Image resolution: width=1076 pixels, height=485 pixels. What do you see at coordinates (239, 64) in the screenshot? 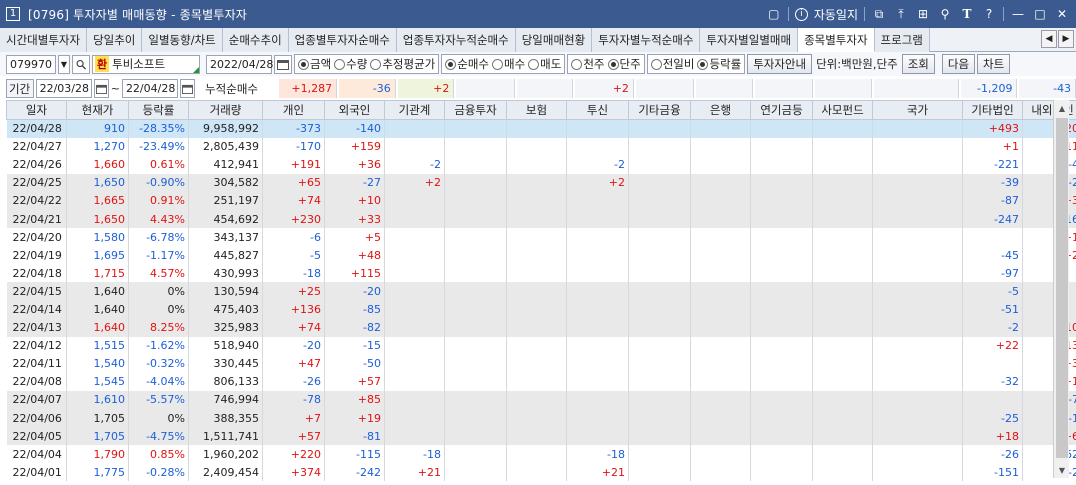
I see `date-input: 2022/04/28` at bounding box center [239, 64].